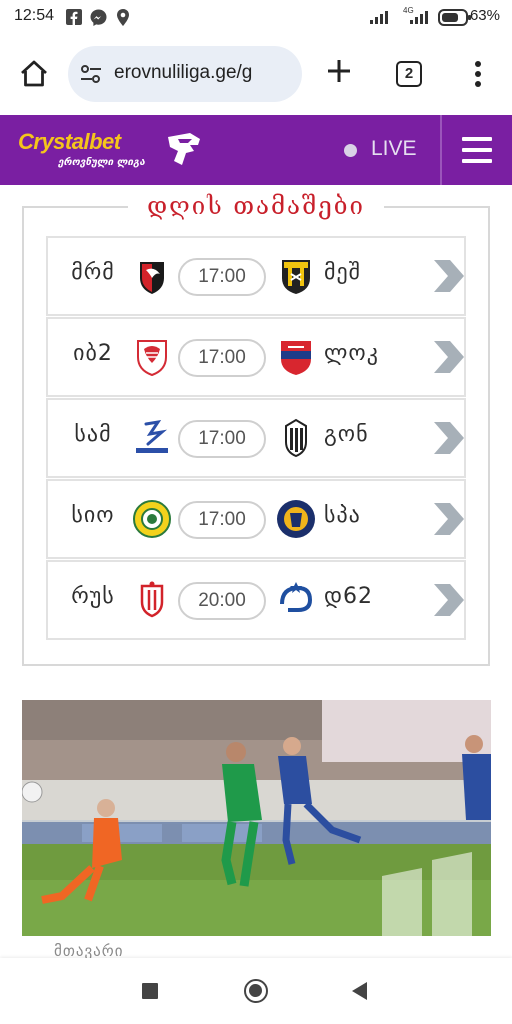 The image size is (512, 1024). What do you see at coordinates (348, 596) in the screenshot?
I see `away-team-code: დ62` at bounding box center [348, 596].